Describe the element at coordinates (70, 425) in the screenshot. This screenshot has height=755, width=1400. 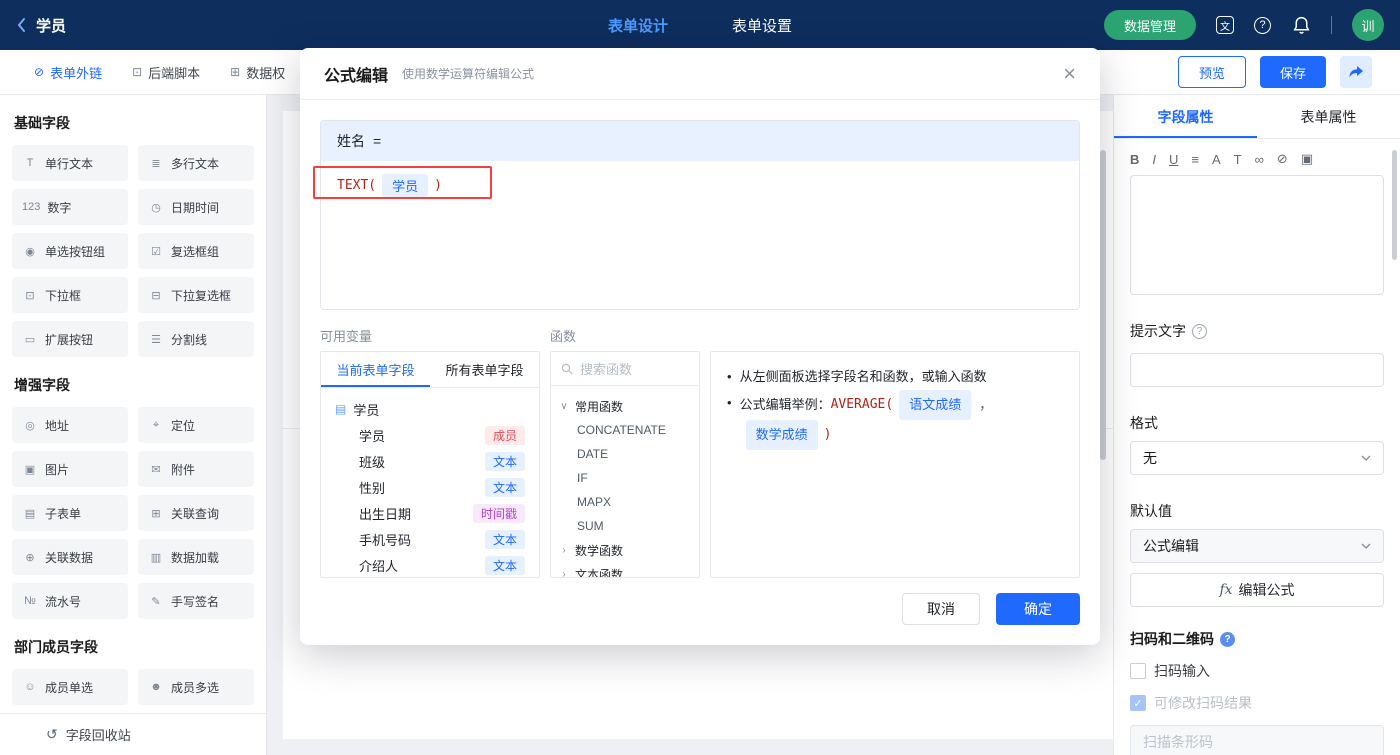
I see `field-address: ◎ 地址` at that location.